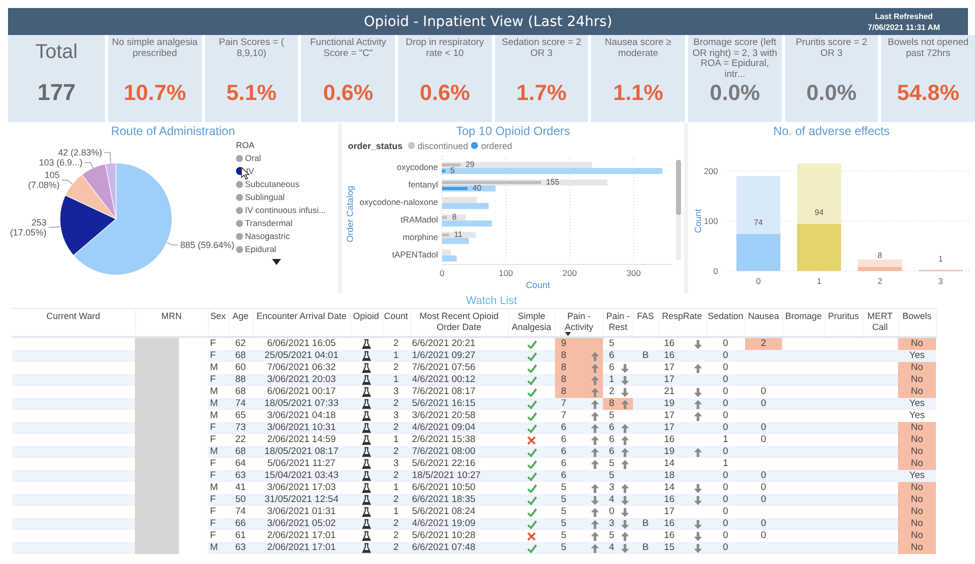  I want to click on table-cell: 60, so click(240, 368).